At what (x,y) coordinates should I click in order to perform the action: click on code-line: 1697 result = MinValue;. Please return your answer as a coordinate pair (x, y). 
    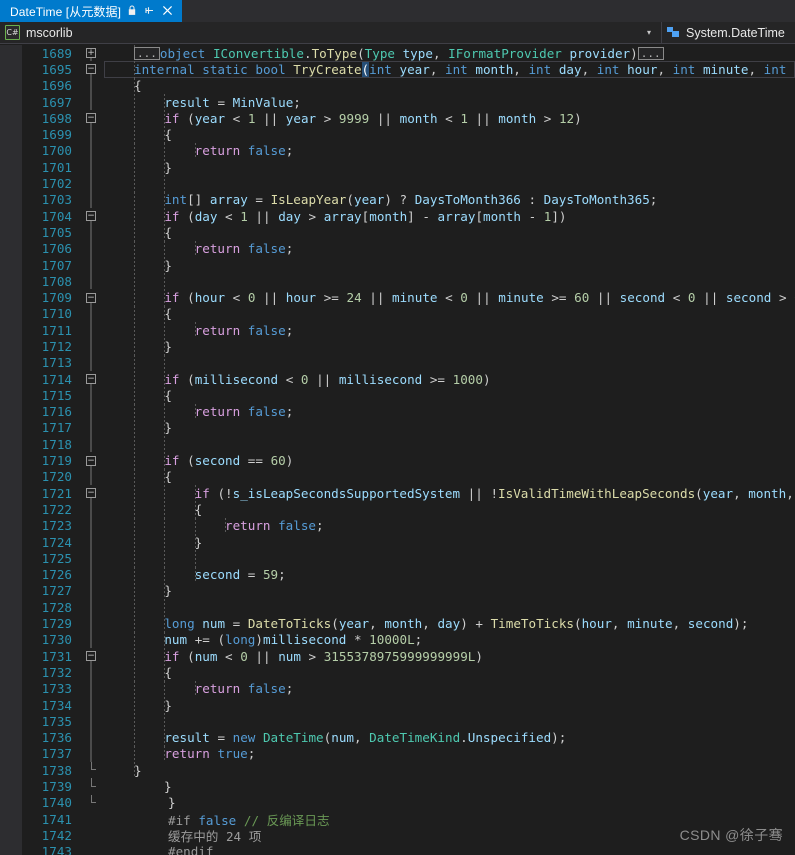
    Looking at the image, I should click on (397, 102).